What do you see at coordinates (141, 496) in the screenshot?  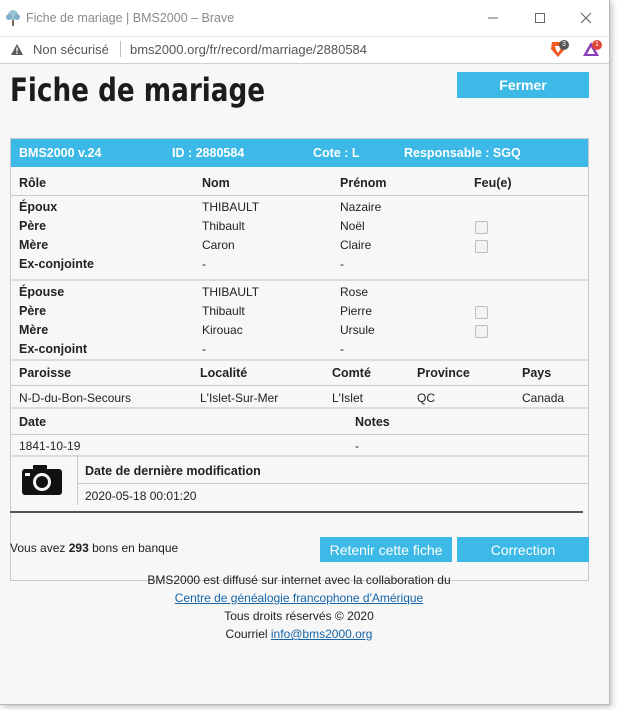 I see `modification-date: 2020-05-18 00:01:20` at bounding box center [141, 496].